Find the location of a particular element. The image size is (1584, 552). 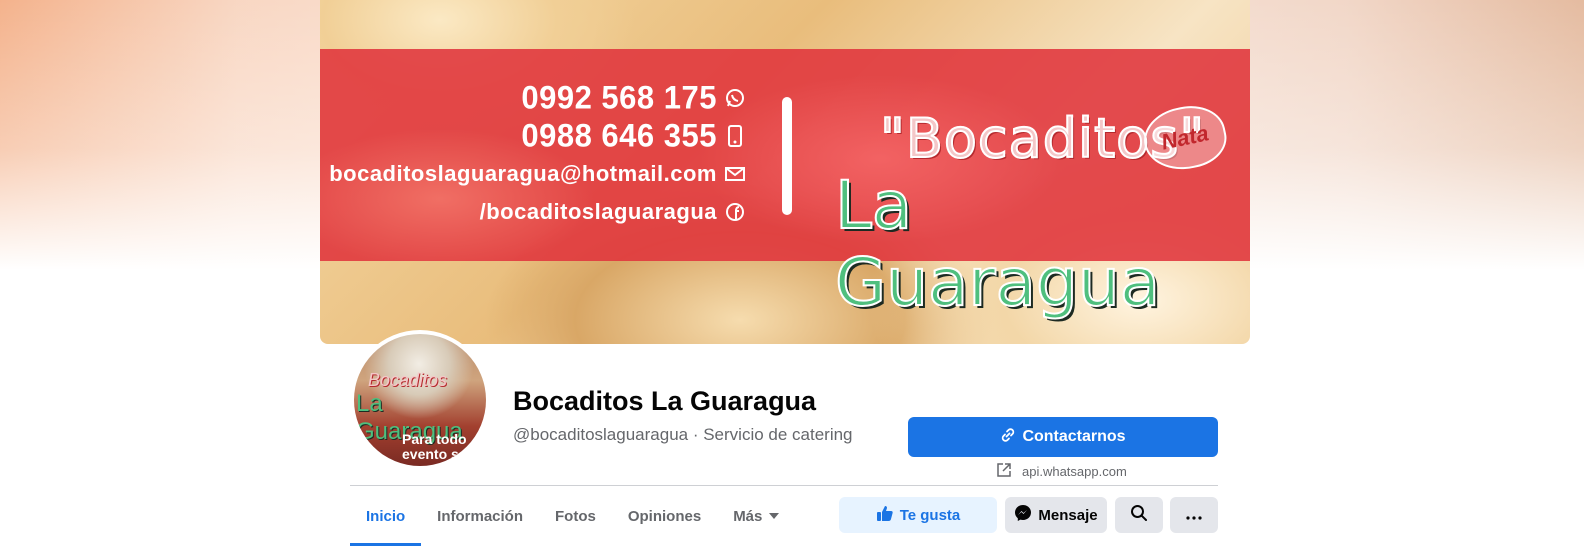

facebook-line: /bocaditoslaguaragua is located at coordinates (537, 212).